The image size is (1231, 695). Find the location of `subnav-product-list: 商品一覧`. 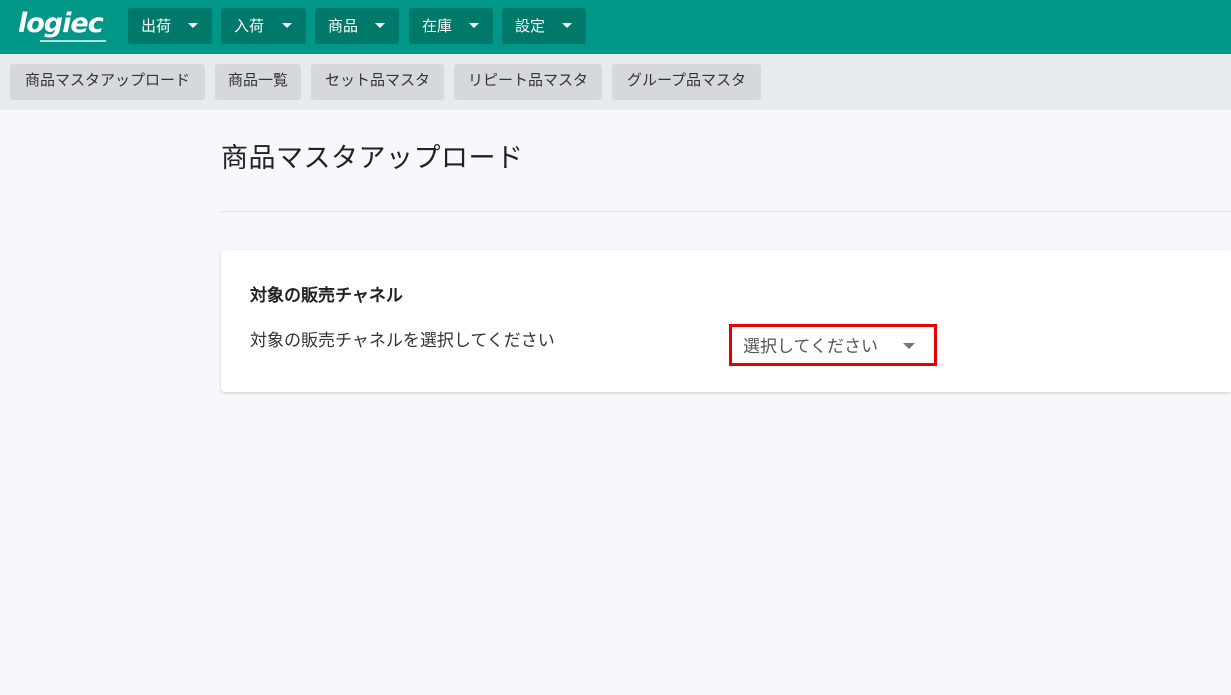

subnav-product-list: 商品一覧 is located at coordinates (258, 82).